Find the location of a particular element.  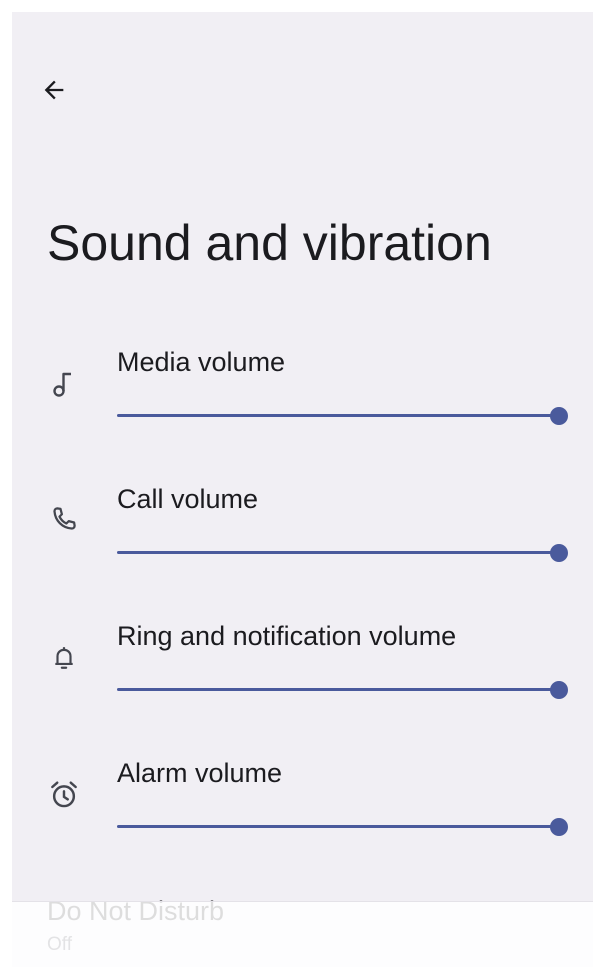

alarm-volume-label: Alarm volume is located at coordinates (200, 773).